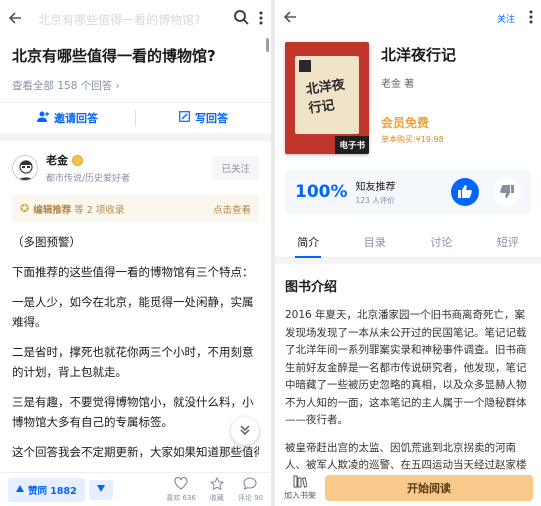  I want to click on collect-button: 收藏, so click(217, 489).